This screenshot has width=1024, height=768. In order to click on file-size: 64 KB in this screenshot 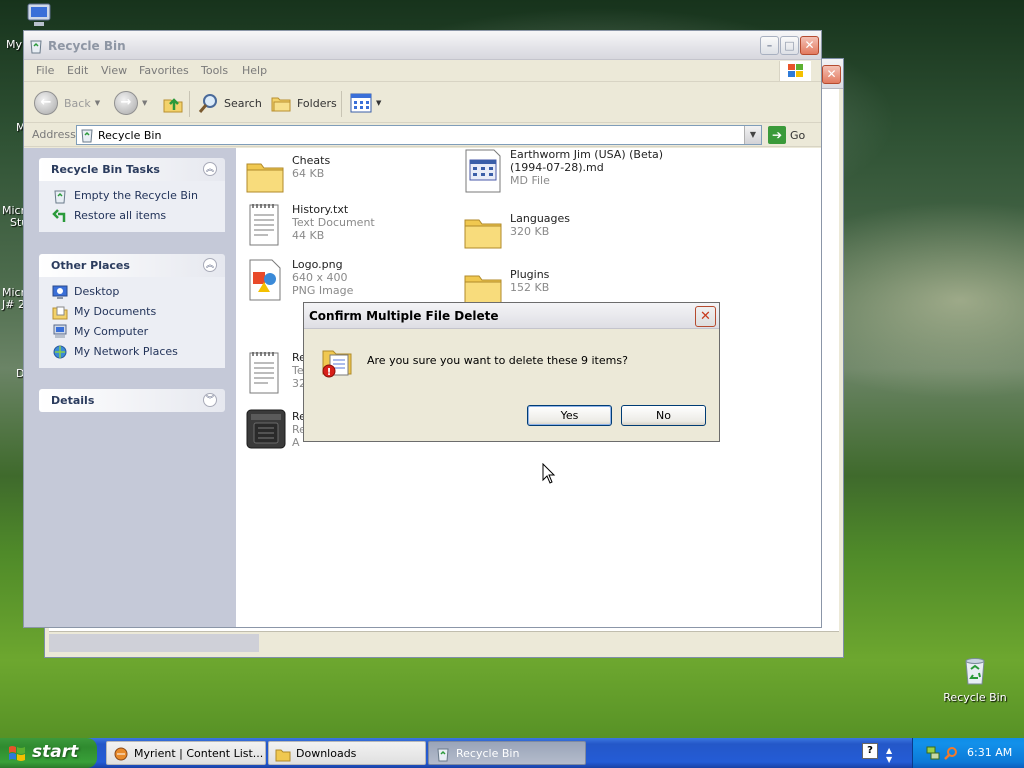, I will do `click(308, 173)`.